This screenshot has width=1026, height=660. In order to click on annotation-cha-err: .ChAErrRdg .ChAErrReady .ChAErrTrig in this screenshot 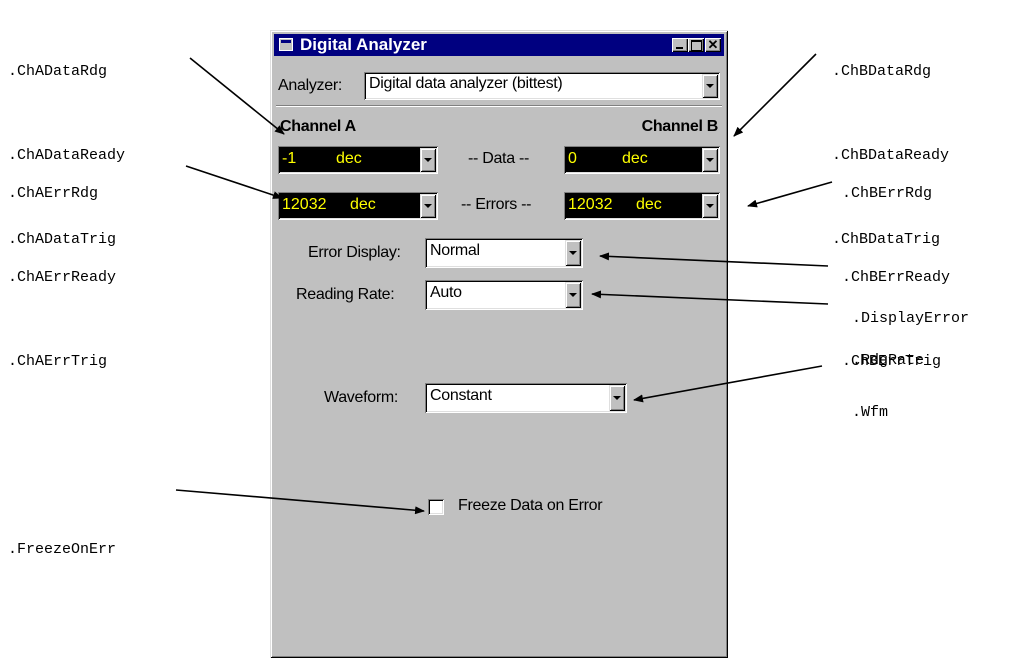, I will do `click(62, 264)`.